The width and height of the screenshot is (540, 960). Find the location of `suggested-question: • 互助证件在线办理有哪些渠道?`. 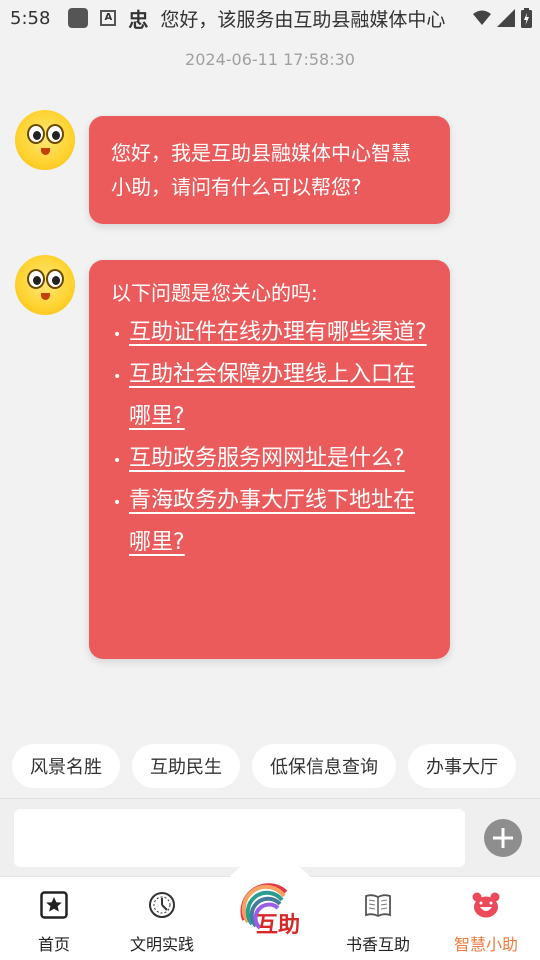

suggested-question: • 互助证件在线办理有哪些渠道? is located at coordinates (269, 333).